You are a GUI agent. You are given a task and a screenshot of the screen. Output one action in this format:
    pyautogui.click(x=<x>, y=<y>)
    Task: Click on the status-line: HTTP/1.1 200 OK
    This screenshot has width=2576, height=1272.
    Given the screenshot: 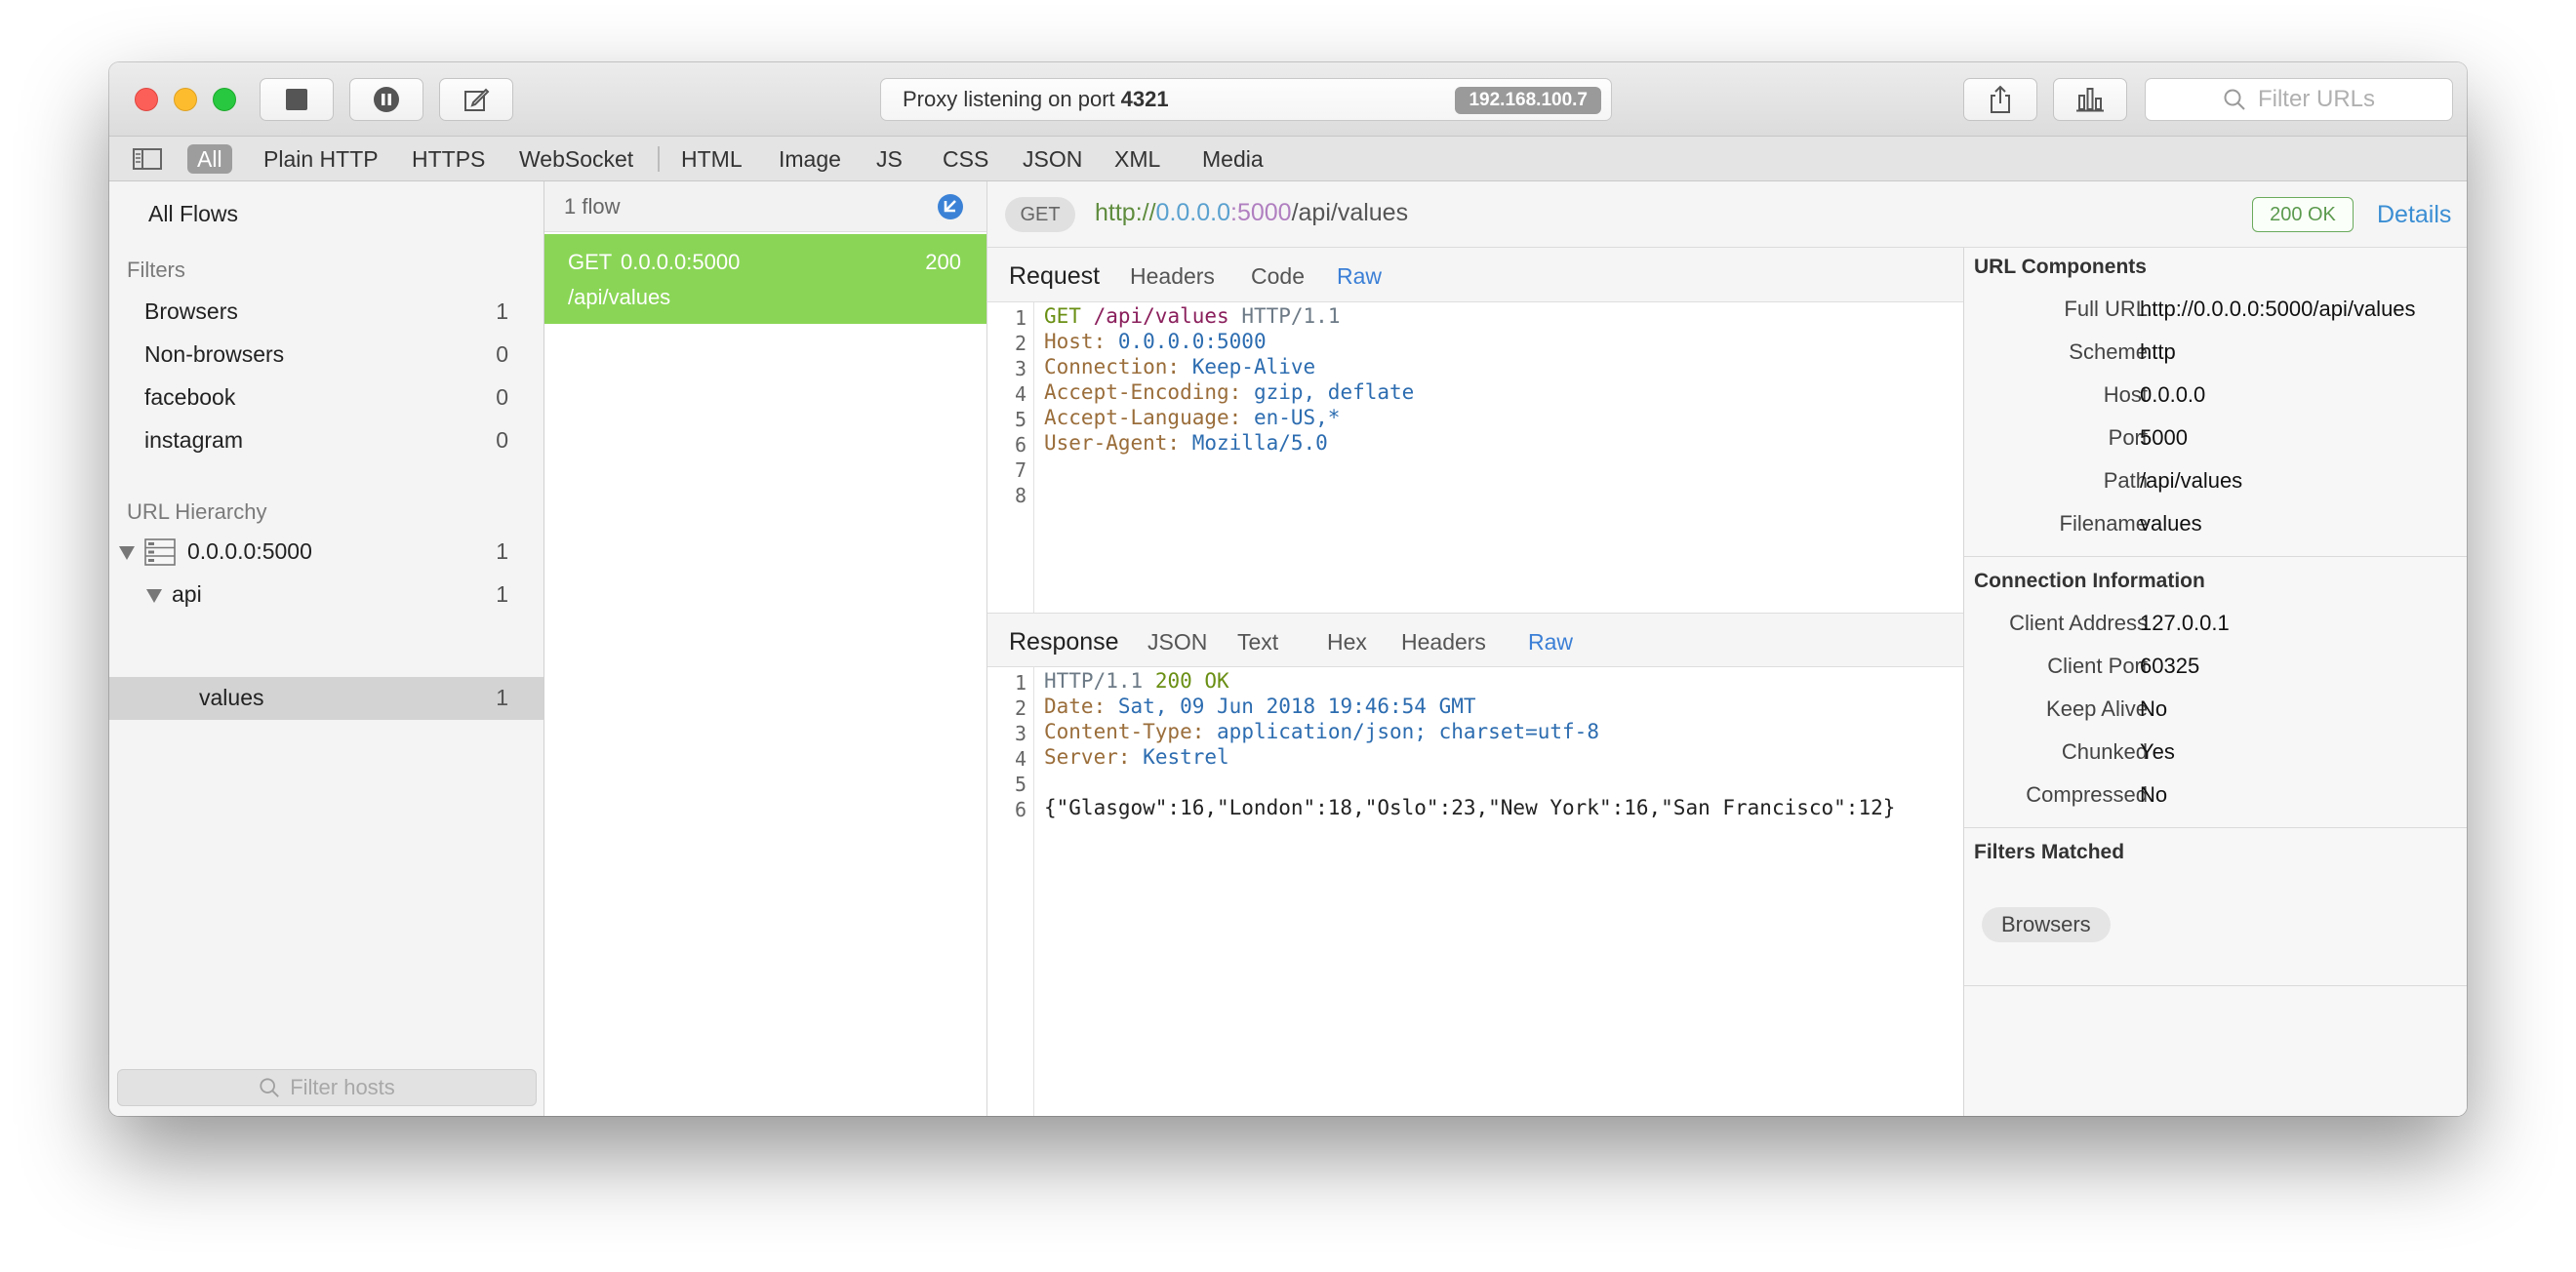 What is the action you would take?
    pyautogui.click(x=1136, y=681)
    